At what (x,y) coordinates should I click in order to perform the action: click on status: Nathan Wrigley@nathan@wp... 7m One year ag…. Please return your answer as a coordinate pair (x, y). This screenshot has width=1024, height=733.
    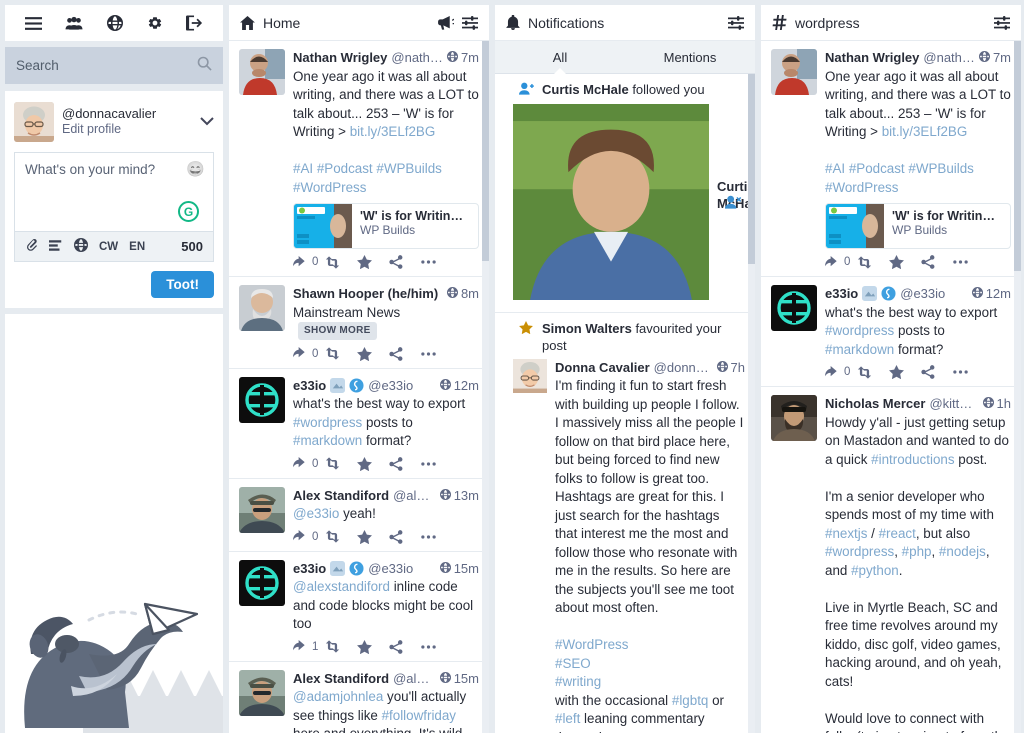
    Looking at the image, I should click on (359, 159).